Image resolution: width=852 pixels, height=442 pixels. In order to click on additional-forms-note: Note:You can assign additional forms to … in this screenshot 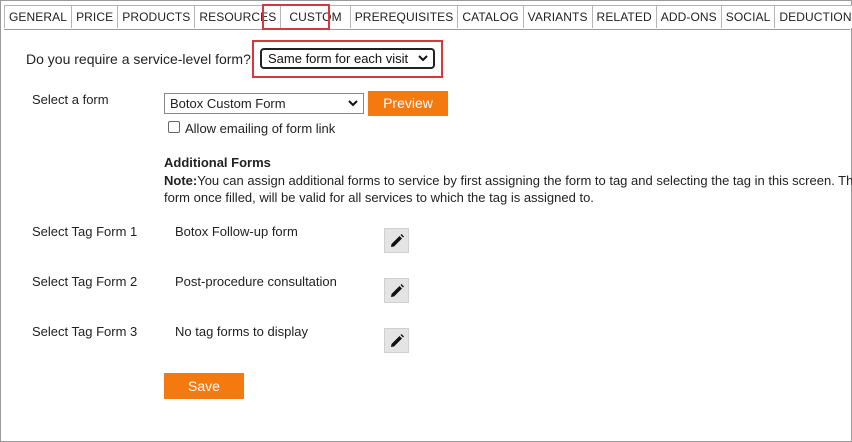, I will do `click(508, 189)`.